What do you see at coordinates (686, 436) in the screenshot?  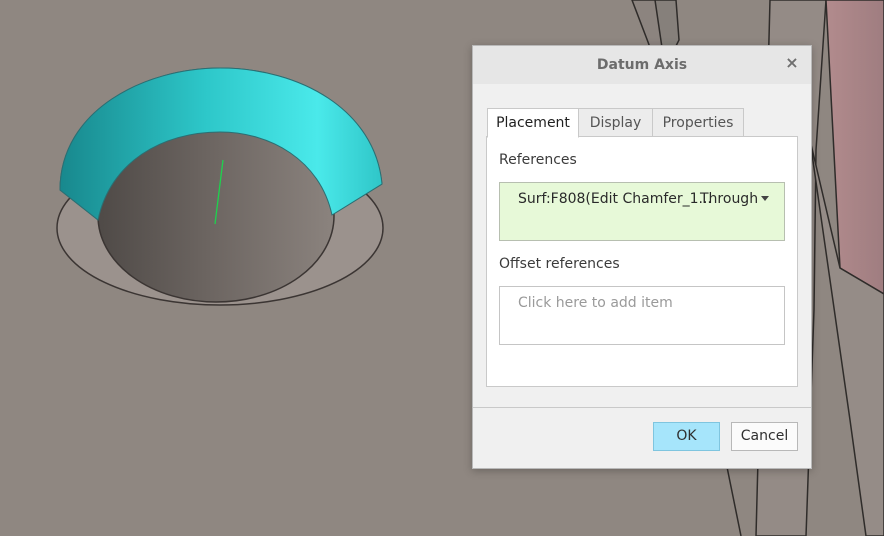 I see `ok-button: OK` at bounding box center [686, 436].